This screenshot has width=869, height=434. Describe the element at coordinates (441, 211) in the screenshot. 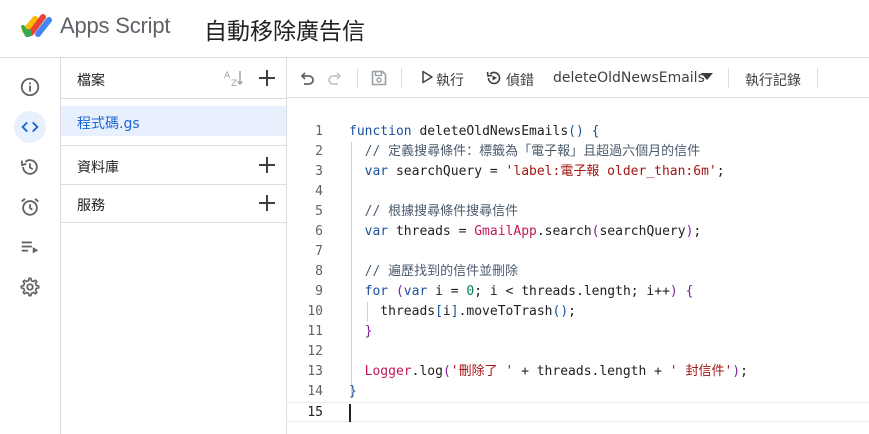

I see `code-token: // 根據搜尋條件搜尋信件` at that location.